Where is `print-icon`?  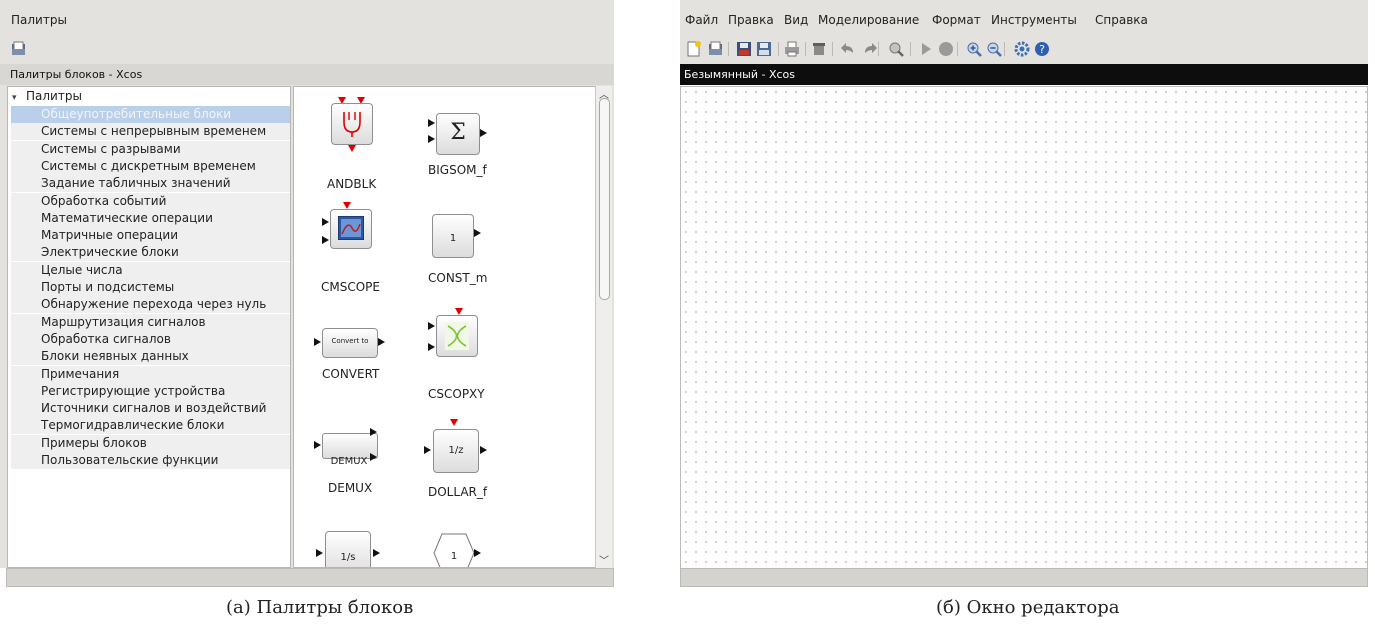 print-icon is located at coordinates (792, 49).